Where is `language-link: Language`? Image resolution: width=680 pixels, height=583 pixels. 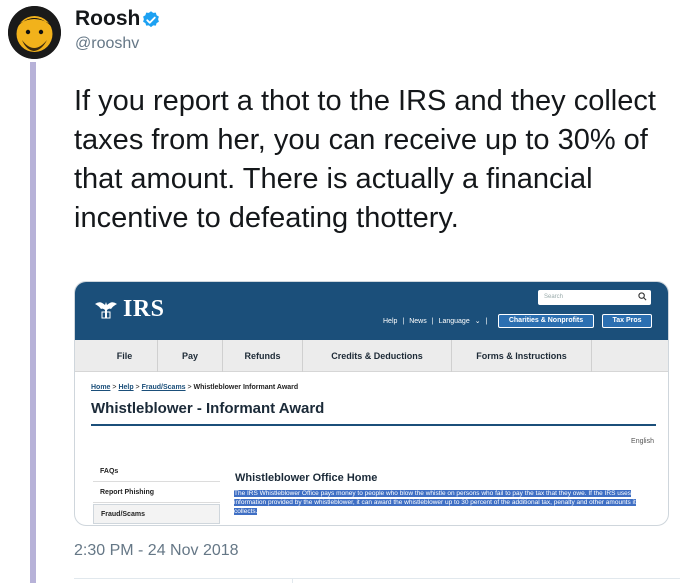 language-link: Language is located at coordinates (454, 321).